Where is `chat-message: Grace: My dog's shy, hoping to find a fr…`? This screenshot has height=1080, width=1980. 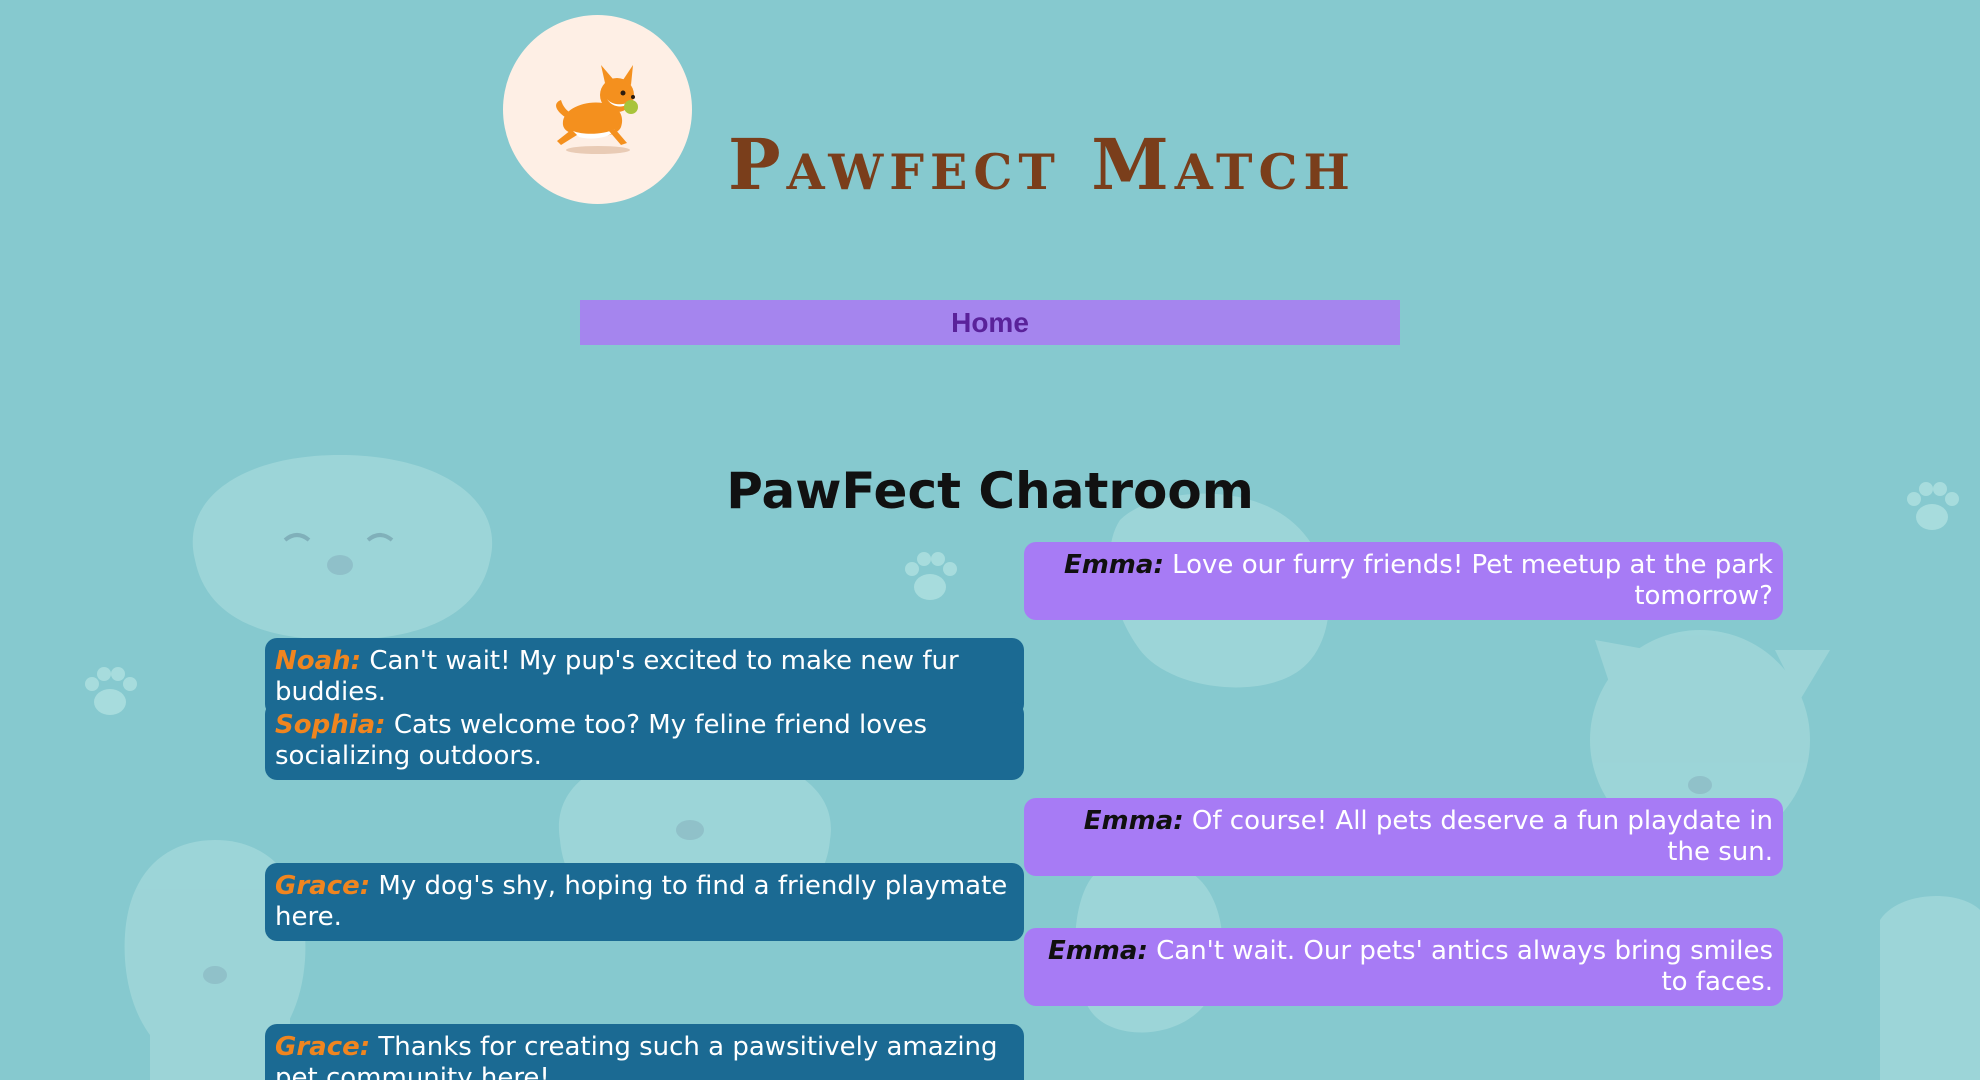
chat-message: Grace: My dog's shy, hoping to find a fr… is located at coordinates (644, 902).